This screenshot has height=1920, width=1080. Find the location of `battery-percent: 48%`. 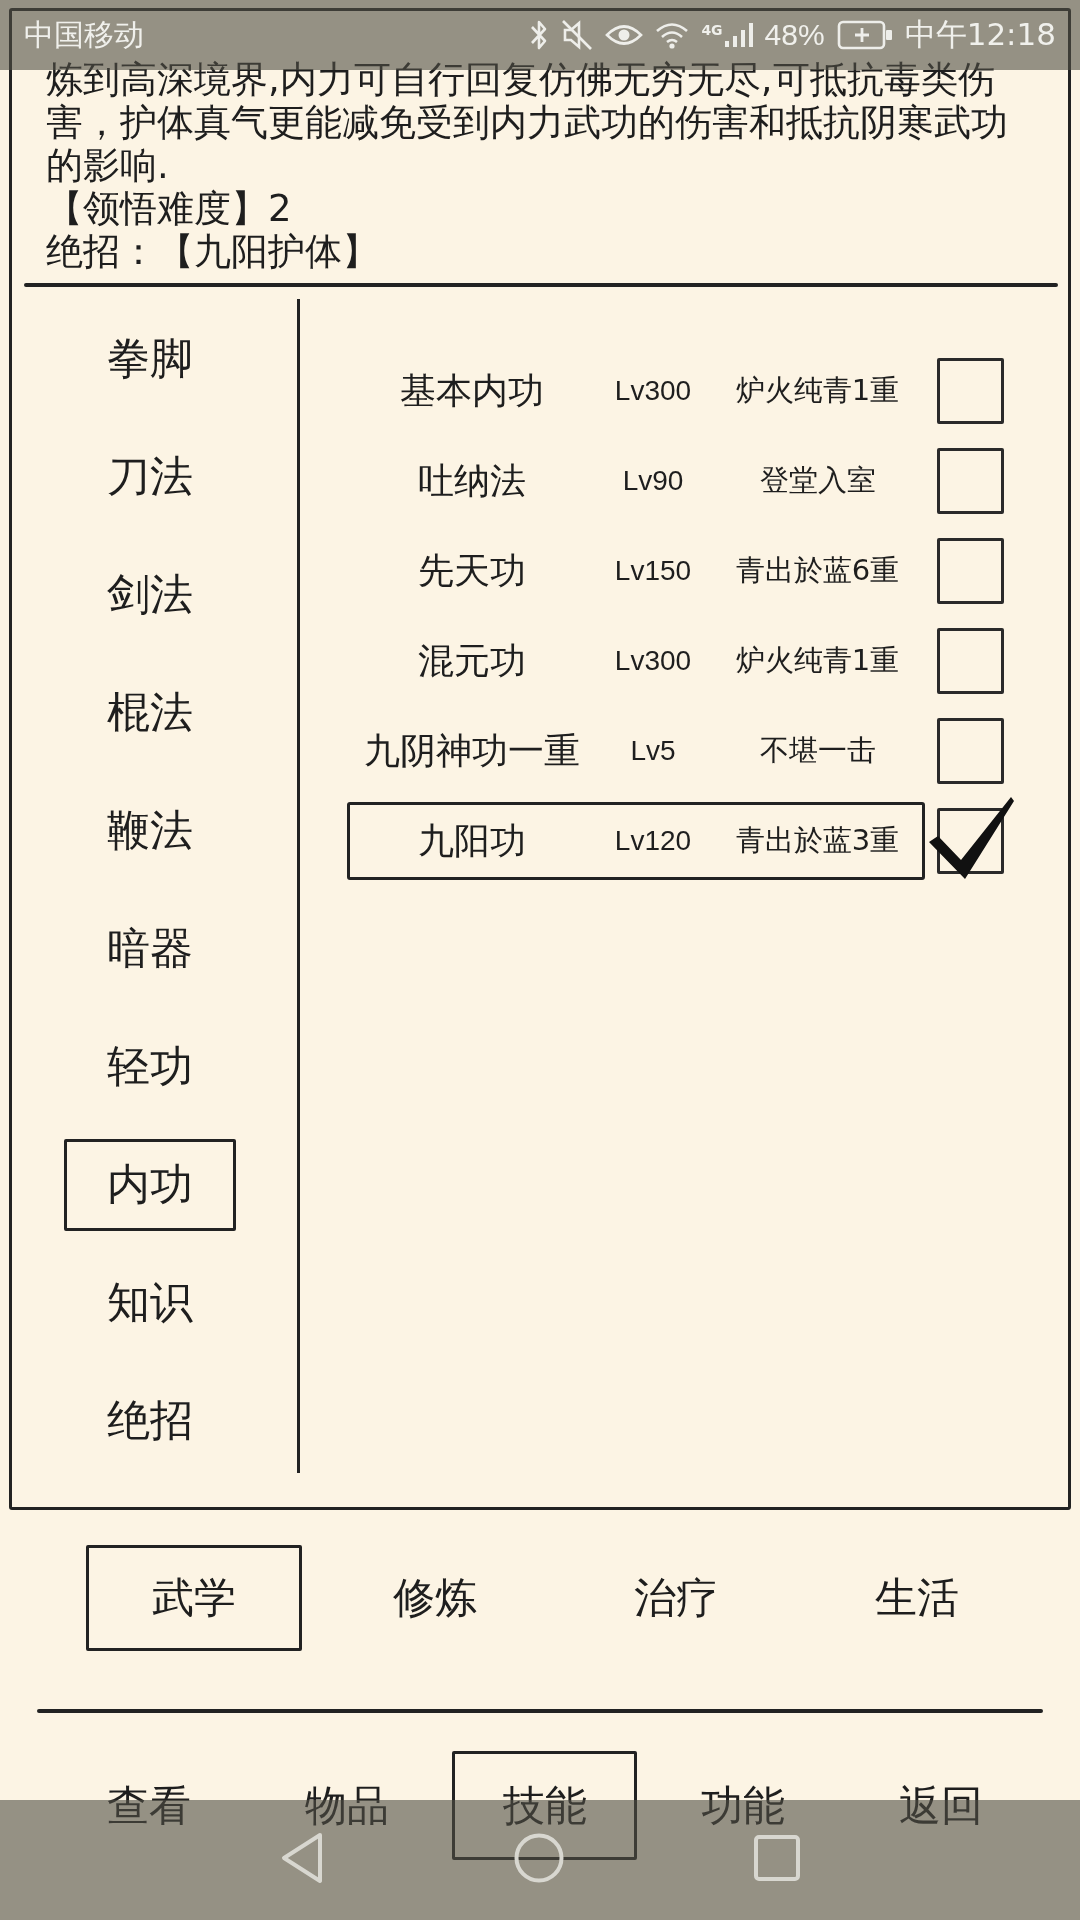

battery-percent: 48% is located at coordinates (794, 35).